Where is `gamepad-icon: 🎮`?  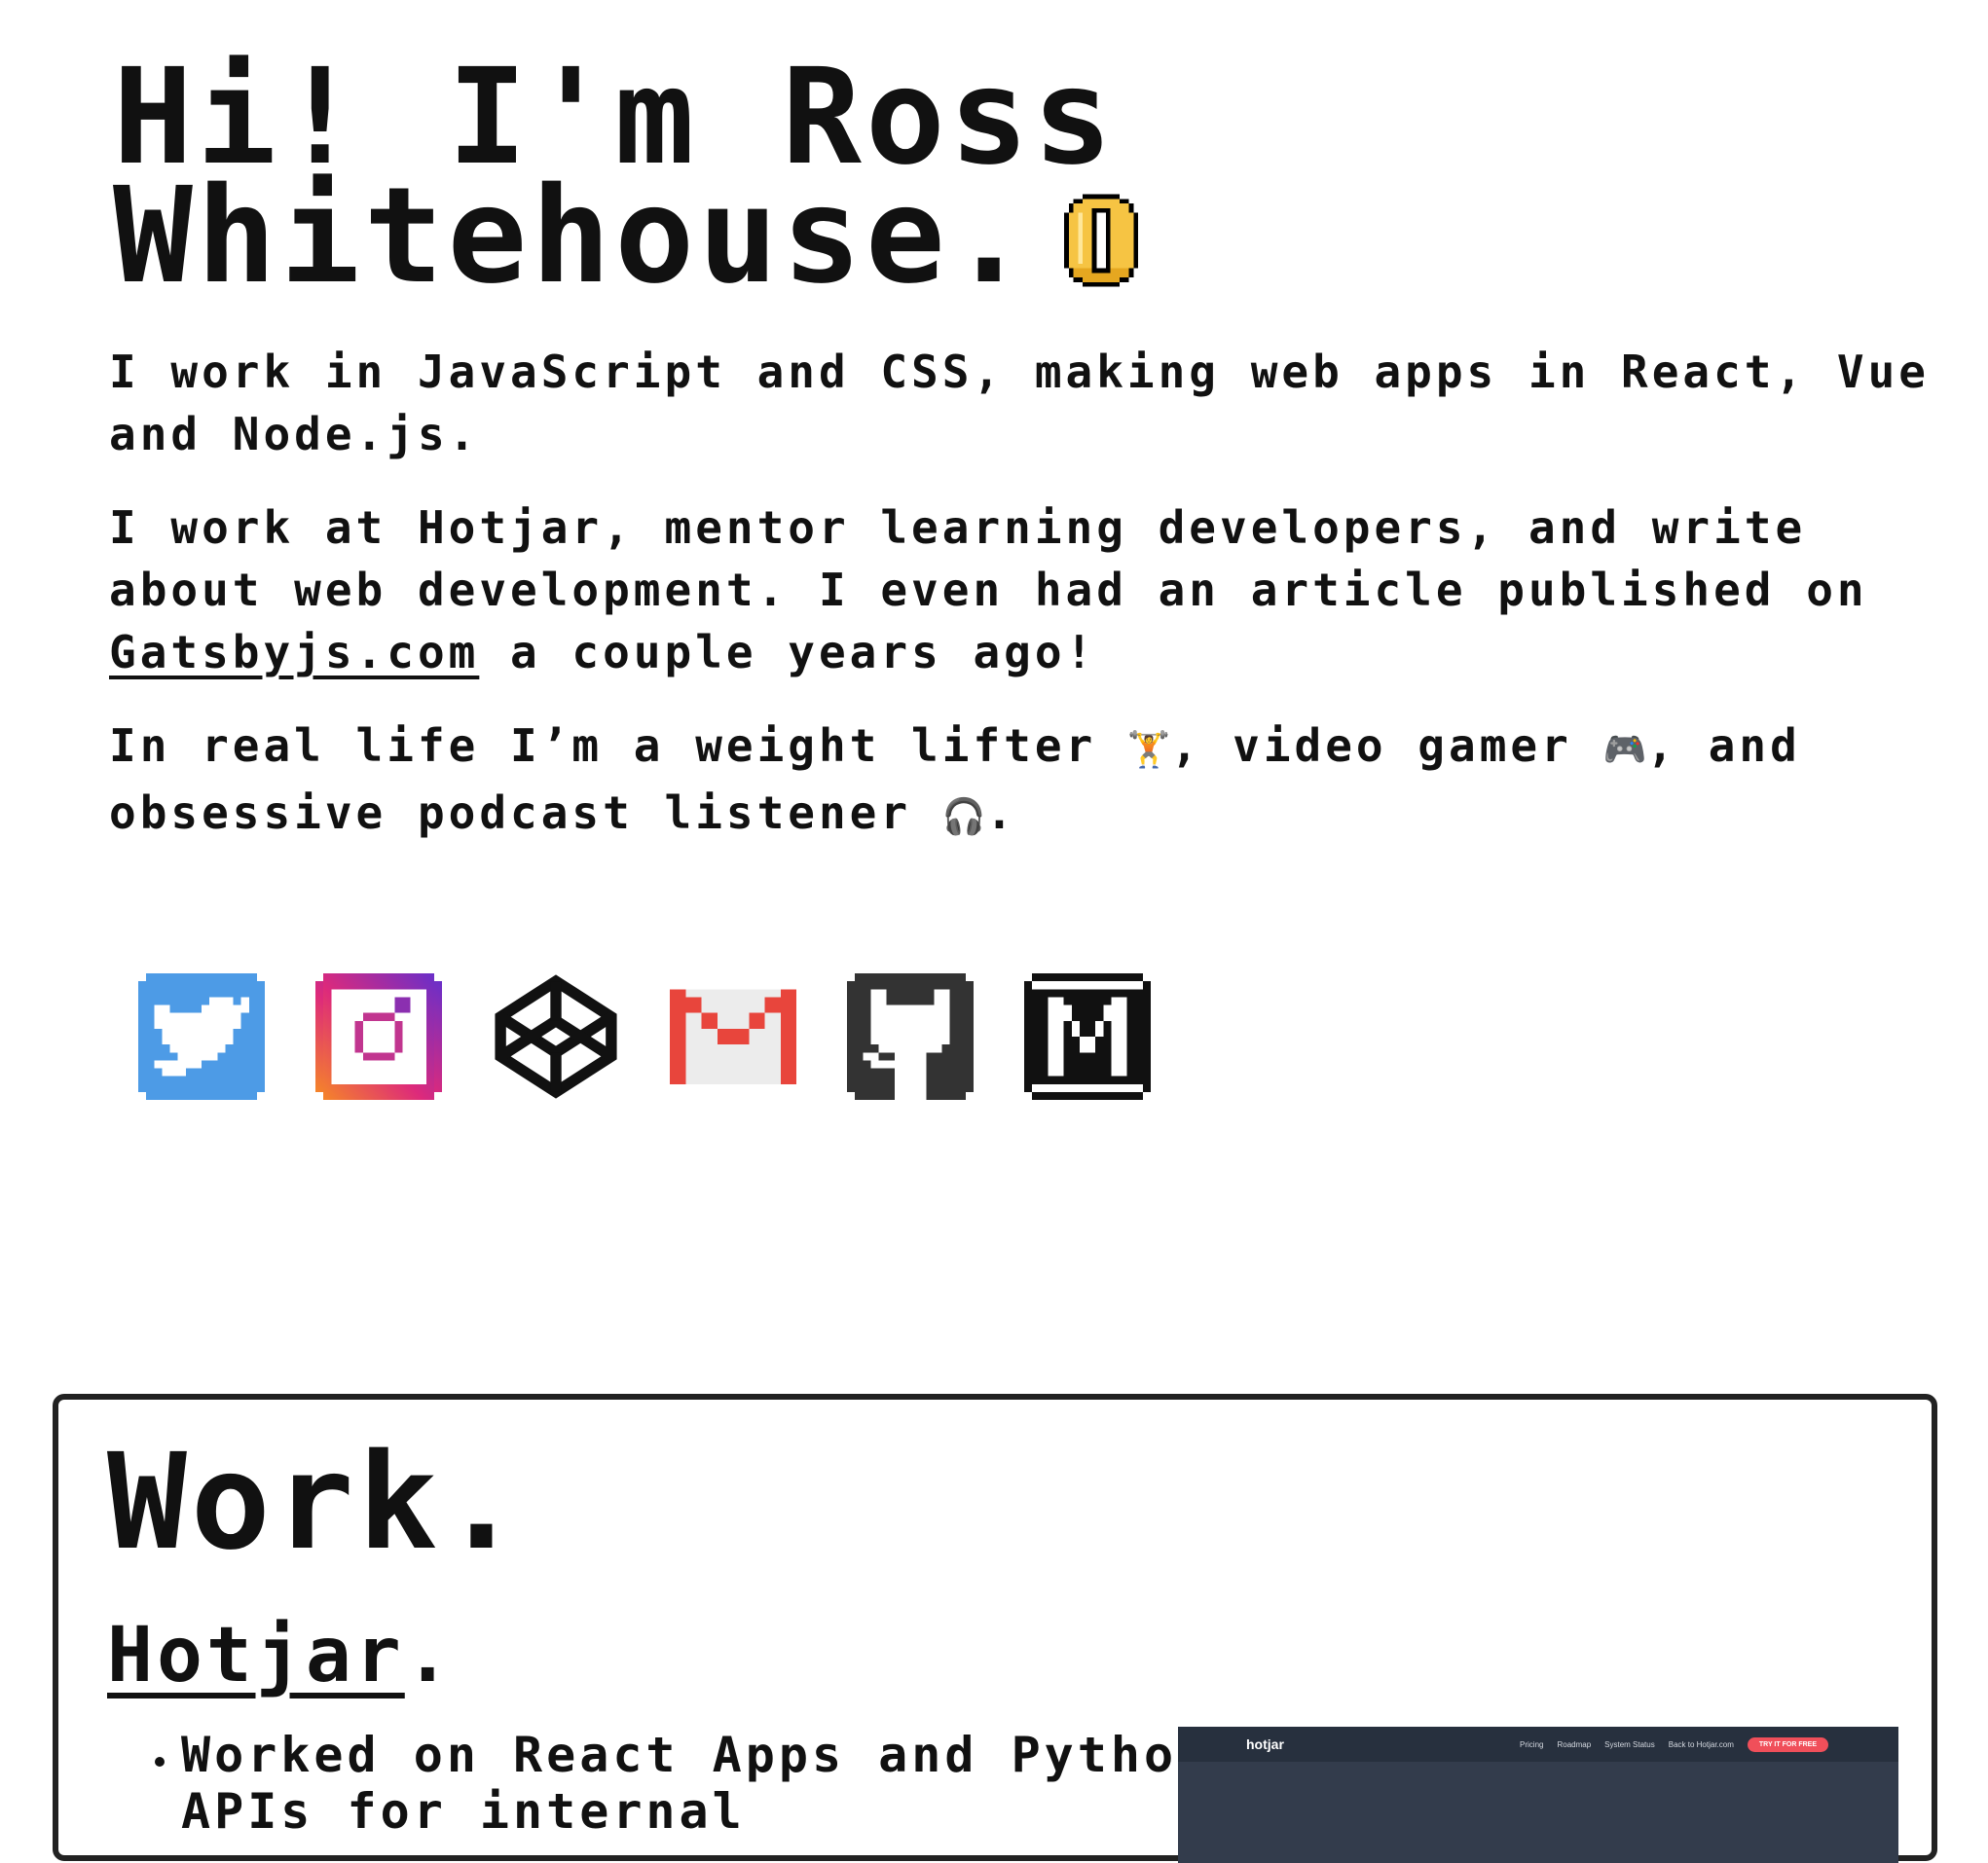
gamepad-icon: 🎮 is located at coordinates (1624, 750).